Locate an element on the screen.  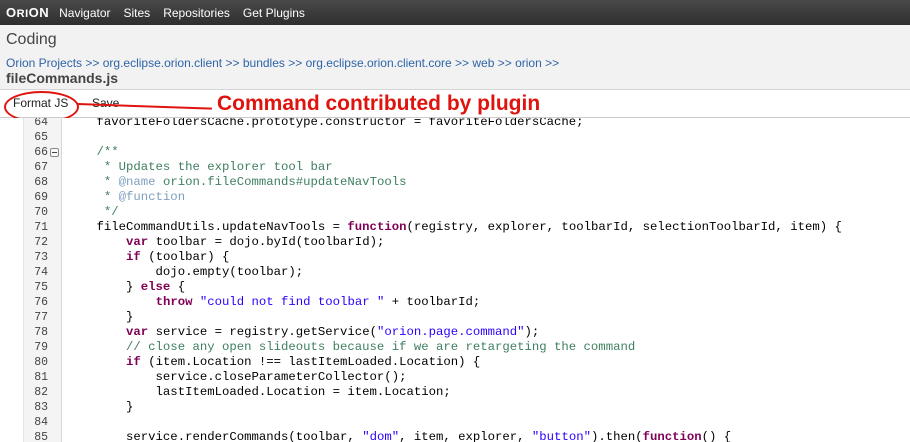
line-number: 70 is located at coordinates (41, 212).